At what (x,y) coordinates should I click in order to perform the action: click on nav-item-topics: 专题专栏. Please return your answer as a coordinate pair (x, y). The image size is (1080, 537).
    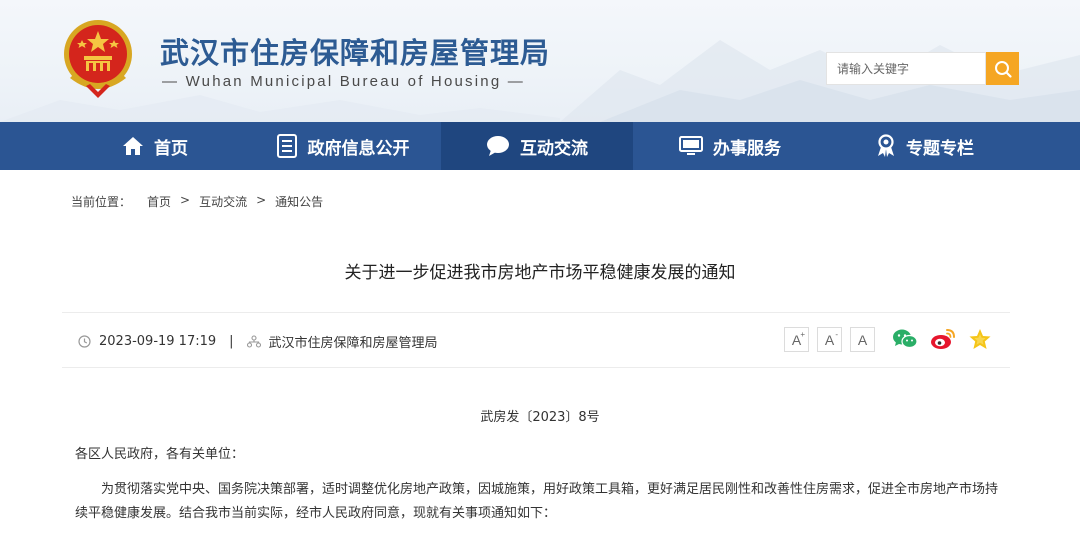
    Looking at the image, I should click on (925, 146).